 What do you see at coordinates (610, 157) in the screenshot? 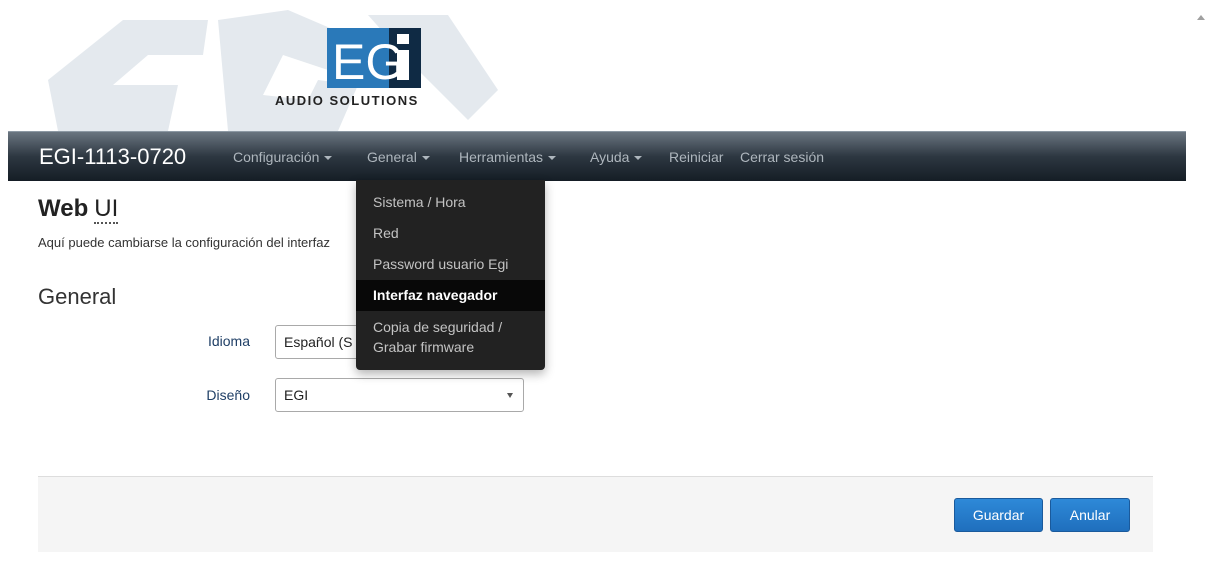
I see `nav-label: Ayuda` at bounding box center [610, 157].